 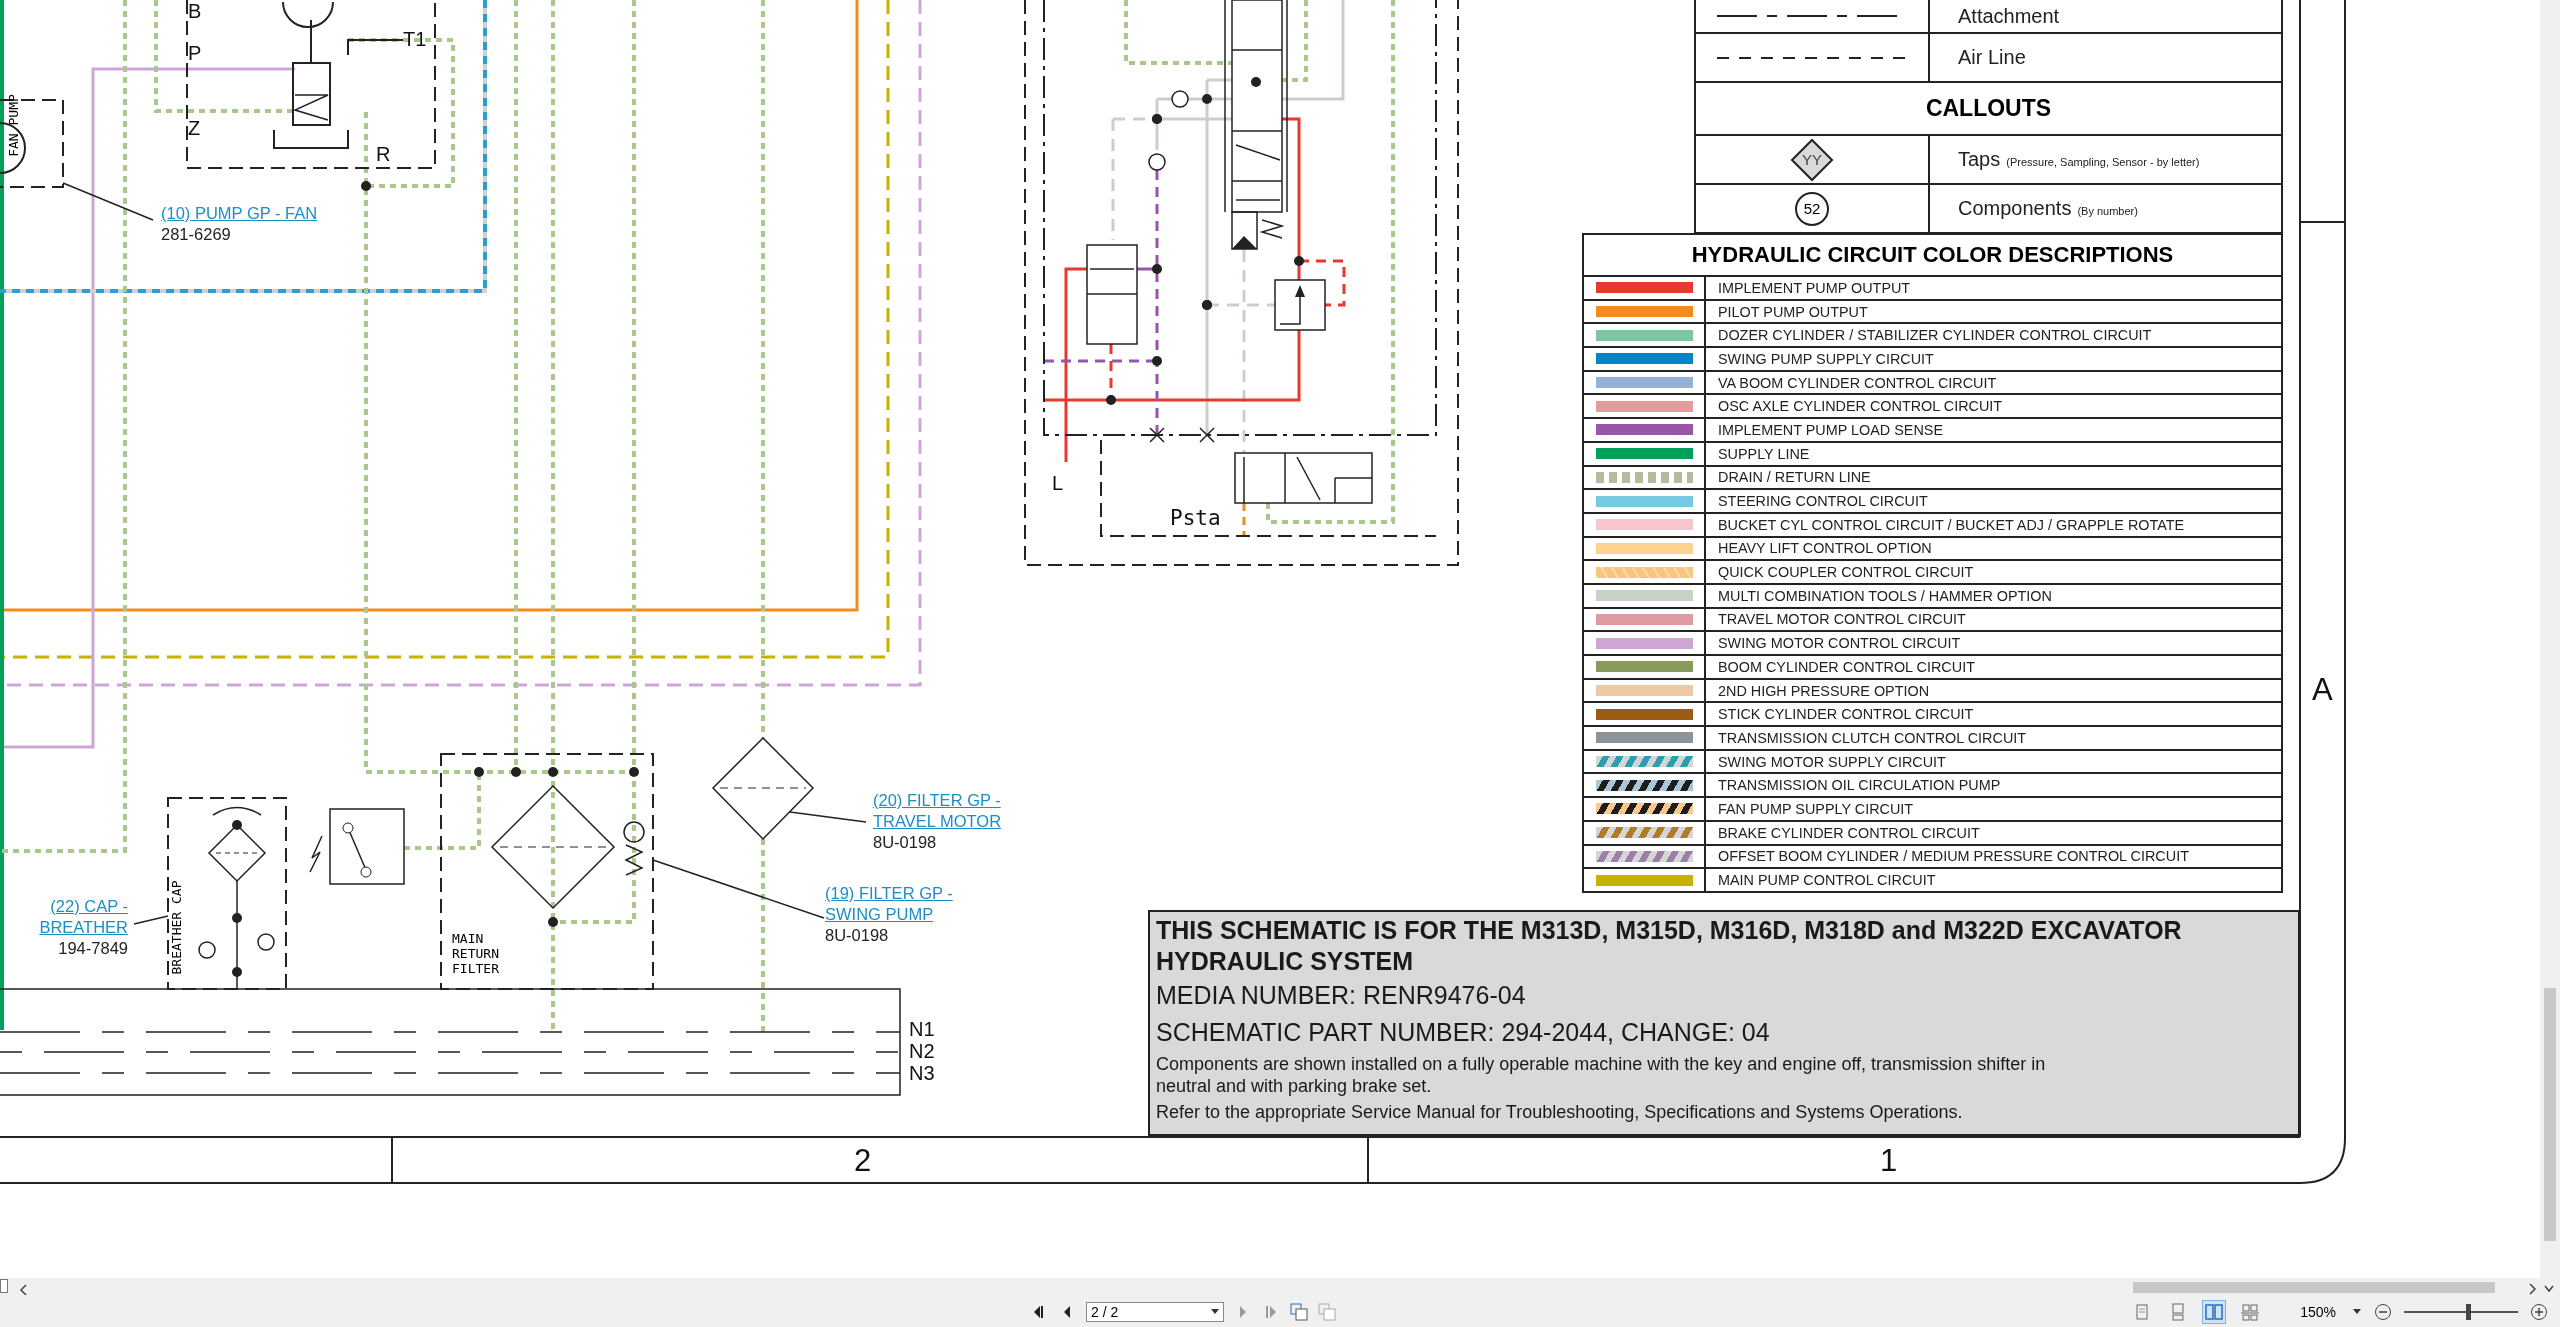 I want to click on legend-label: Air Line, so click(x=1992, y=57).